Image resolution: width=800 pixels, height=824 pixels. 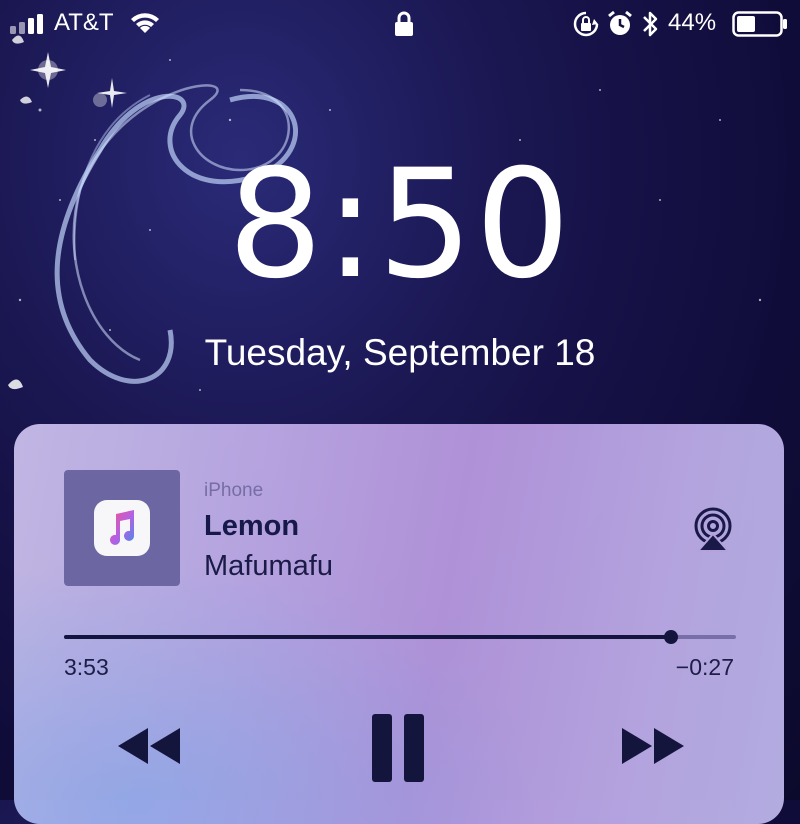 I want to click on album-artwork, so click(x=122, y=528).